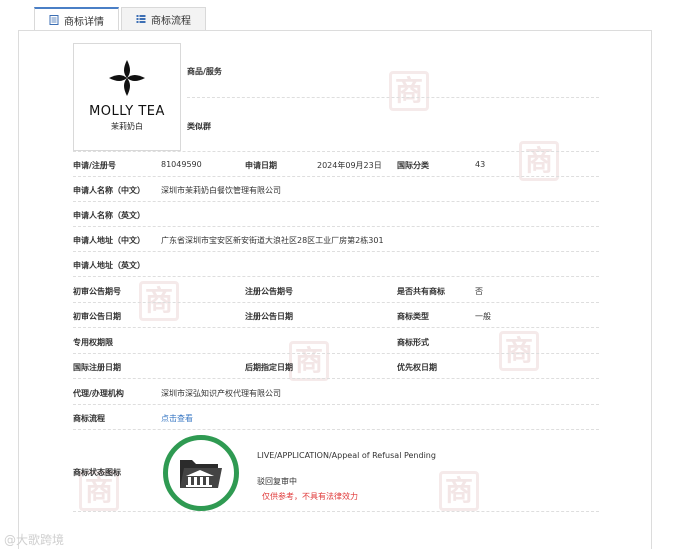  I want to click on logo-brand-text-cn: 茉莉奶白, so click(127, 126).